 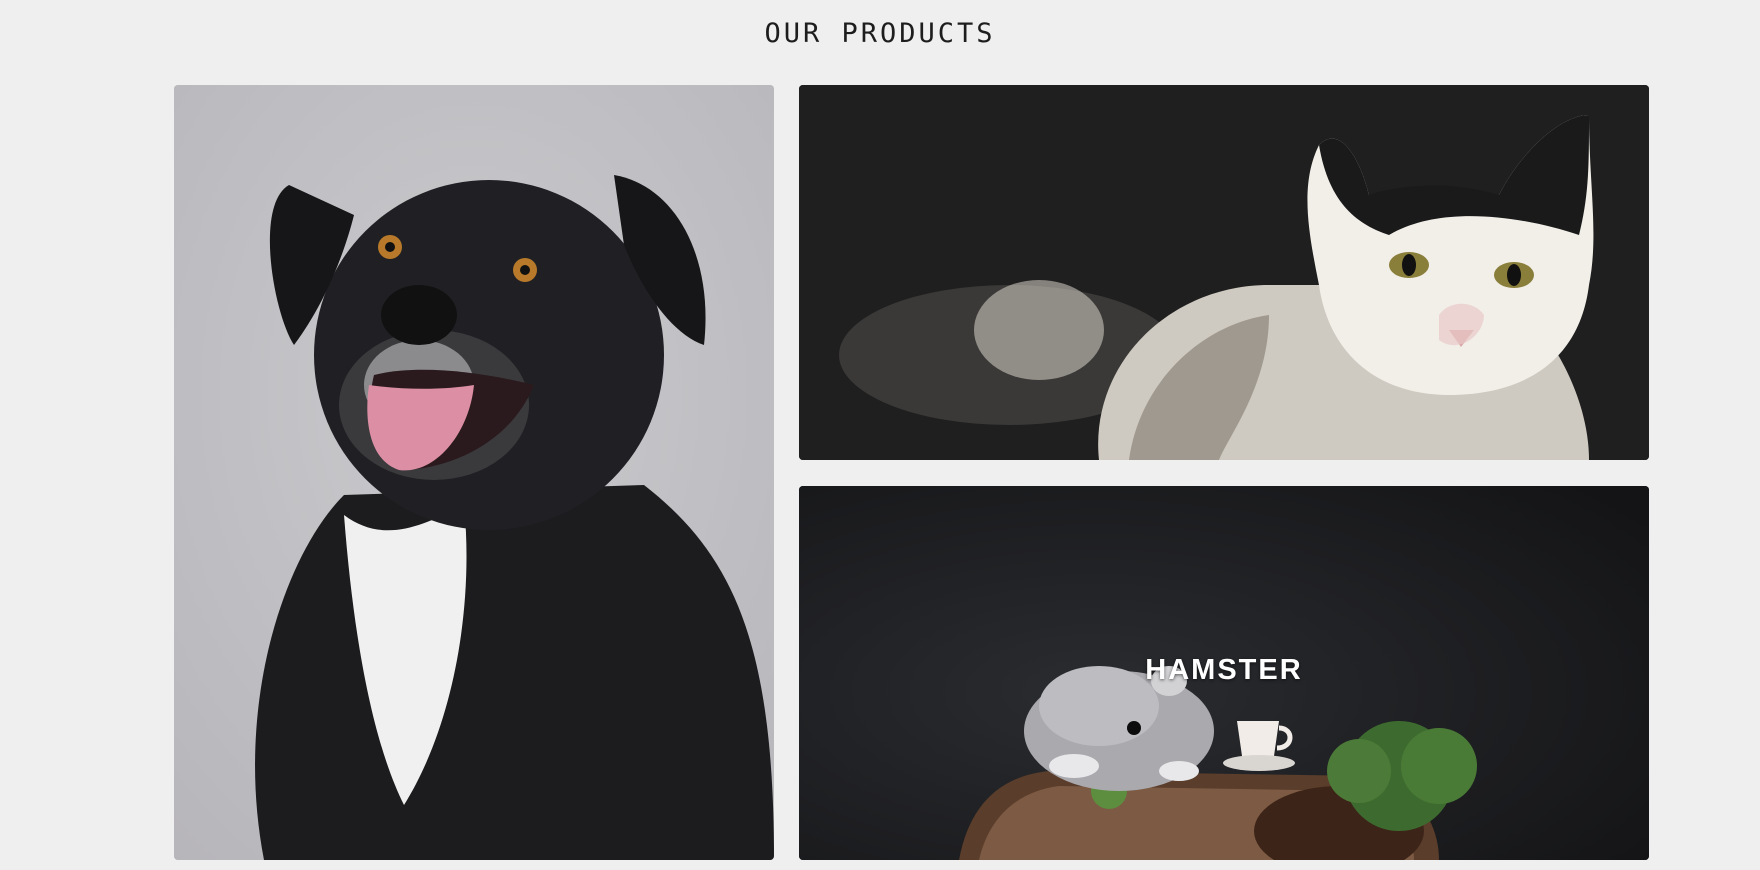 What do you see at coordinates (1224, 670) in the screenshot?
I see `product-caption-hamster: HAMSTER` at bounding box center [1224, 670].